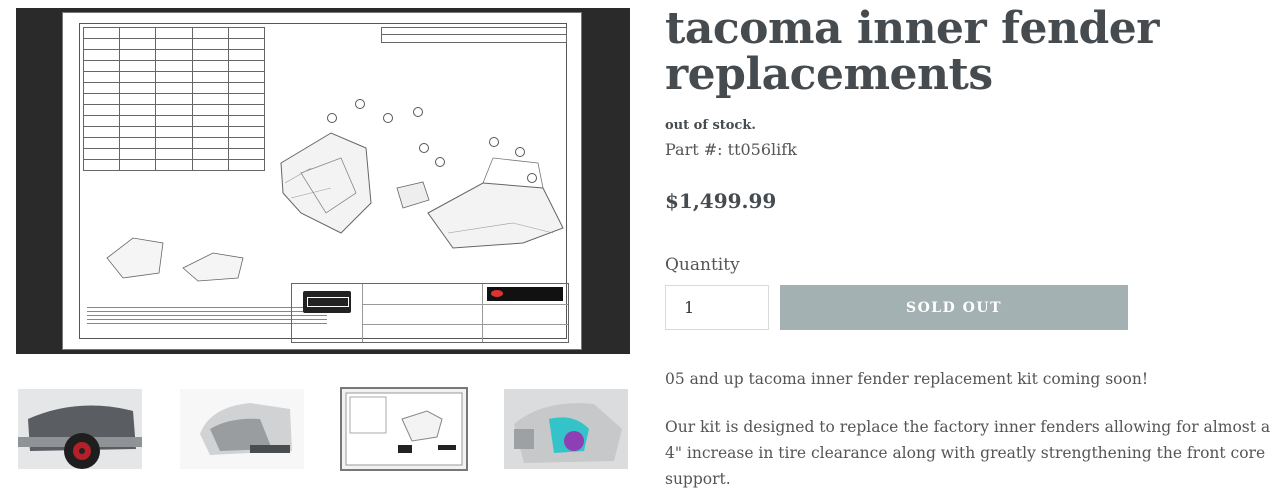 This screenshot has width=1279, height=496. I want to click on stock-status: out of stock., so click(710, 125).